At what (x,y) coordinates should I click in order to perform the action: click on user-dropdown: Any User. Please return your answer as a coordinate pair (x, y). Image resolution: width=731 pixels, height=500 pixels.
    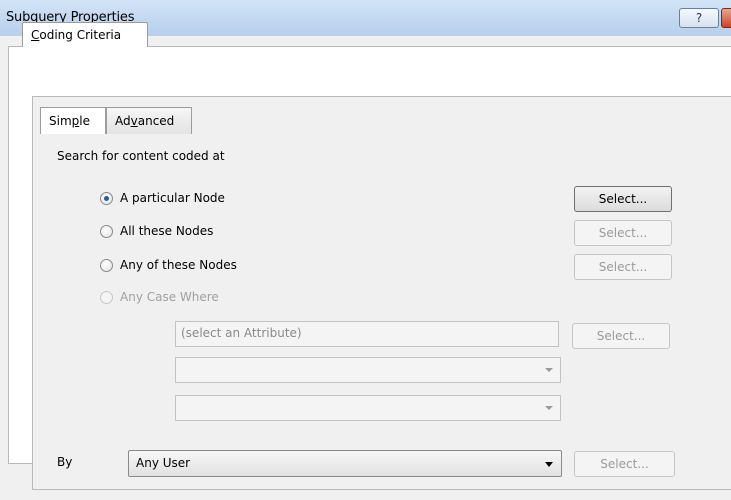
    Looking at the image, I should click on (345, 463).